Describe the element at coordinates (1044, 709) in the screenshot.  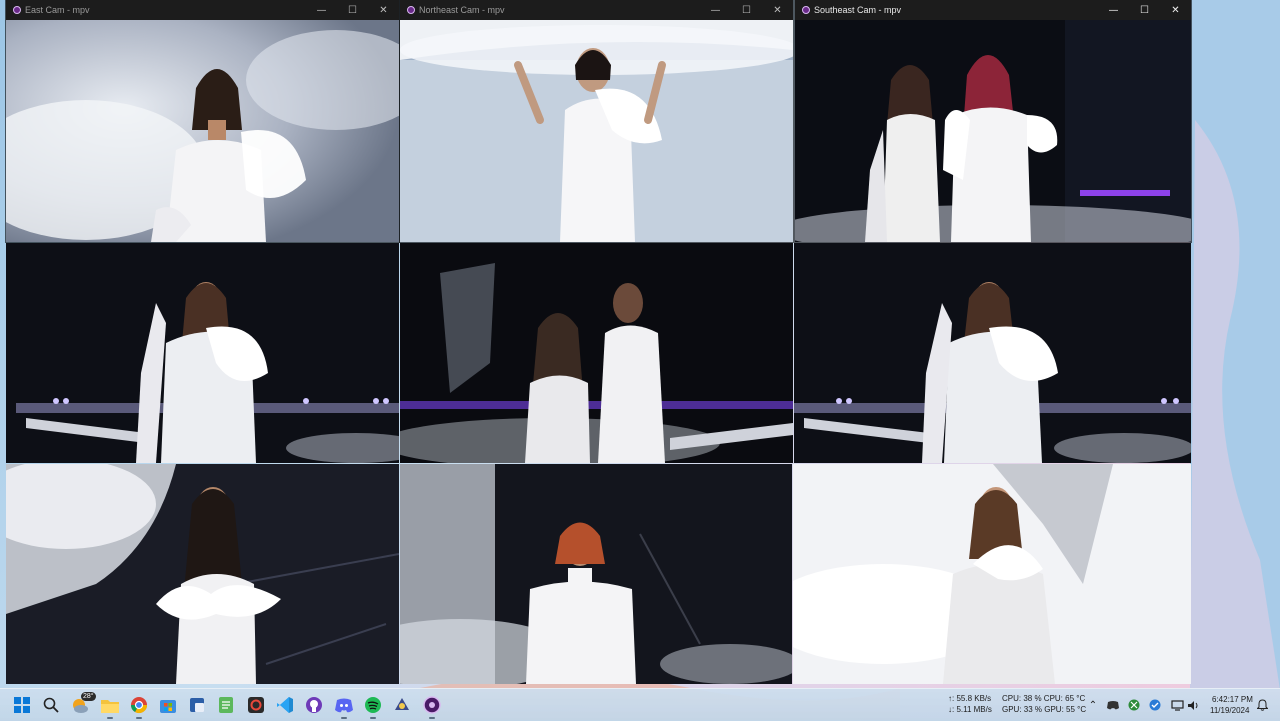
I see `gpu-stats: GPU: 33 % GPU: 55 °C` at that location.